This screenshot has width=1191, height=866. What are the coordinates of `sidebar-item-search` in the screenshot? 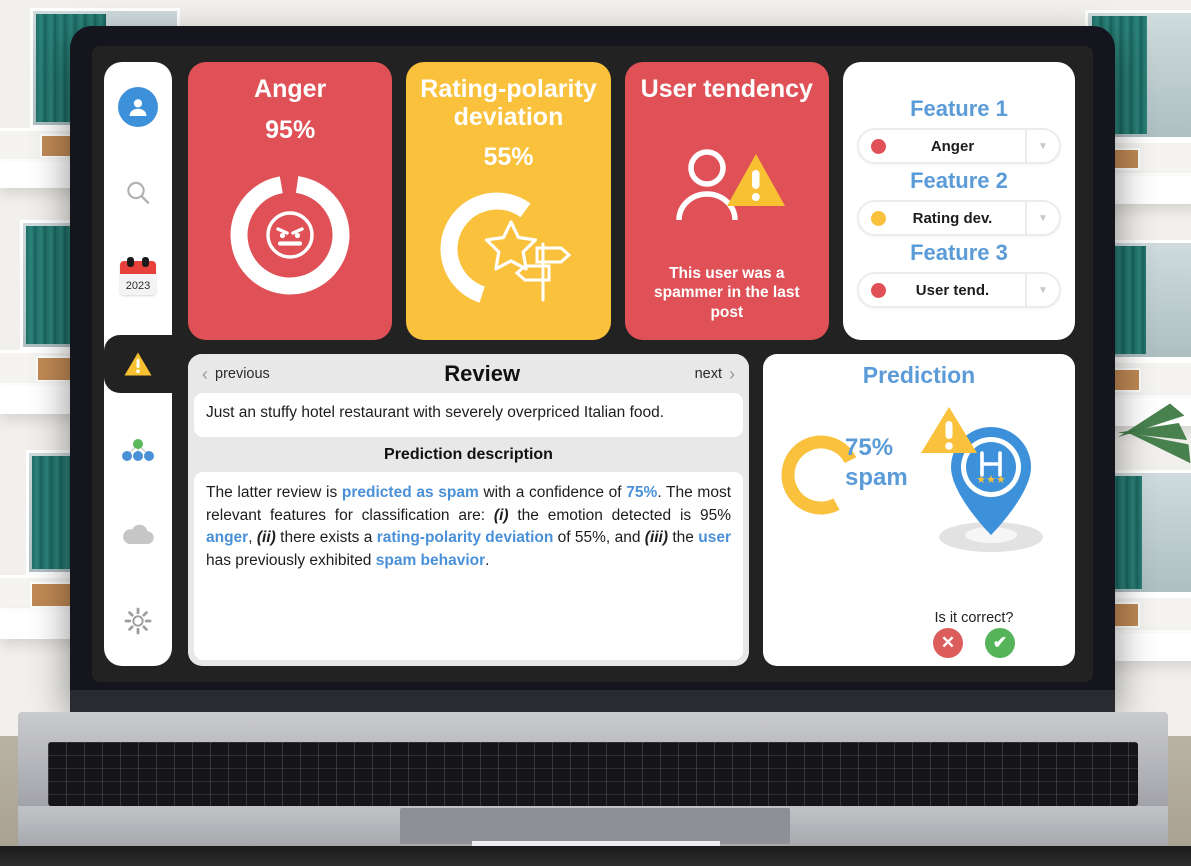 It's located at (138, 193).